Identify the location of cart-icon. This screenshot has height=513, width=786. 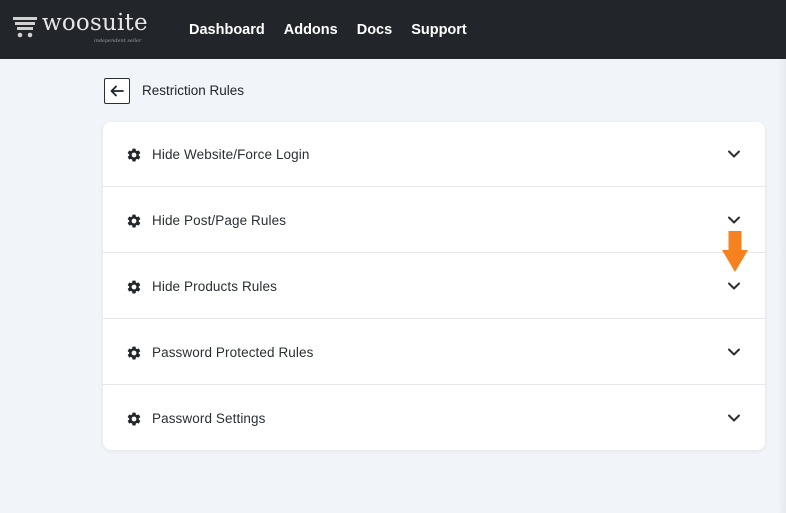
(25, 27).